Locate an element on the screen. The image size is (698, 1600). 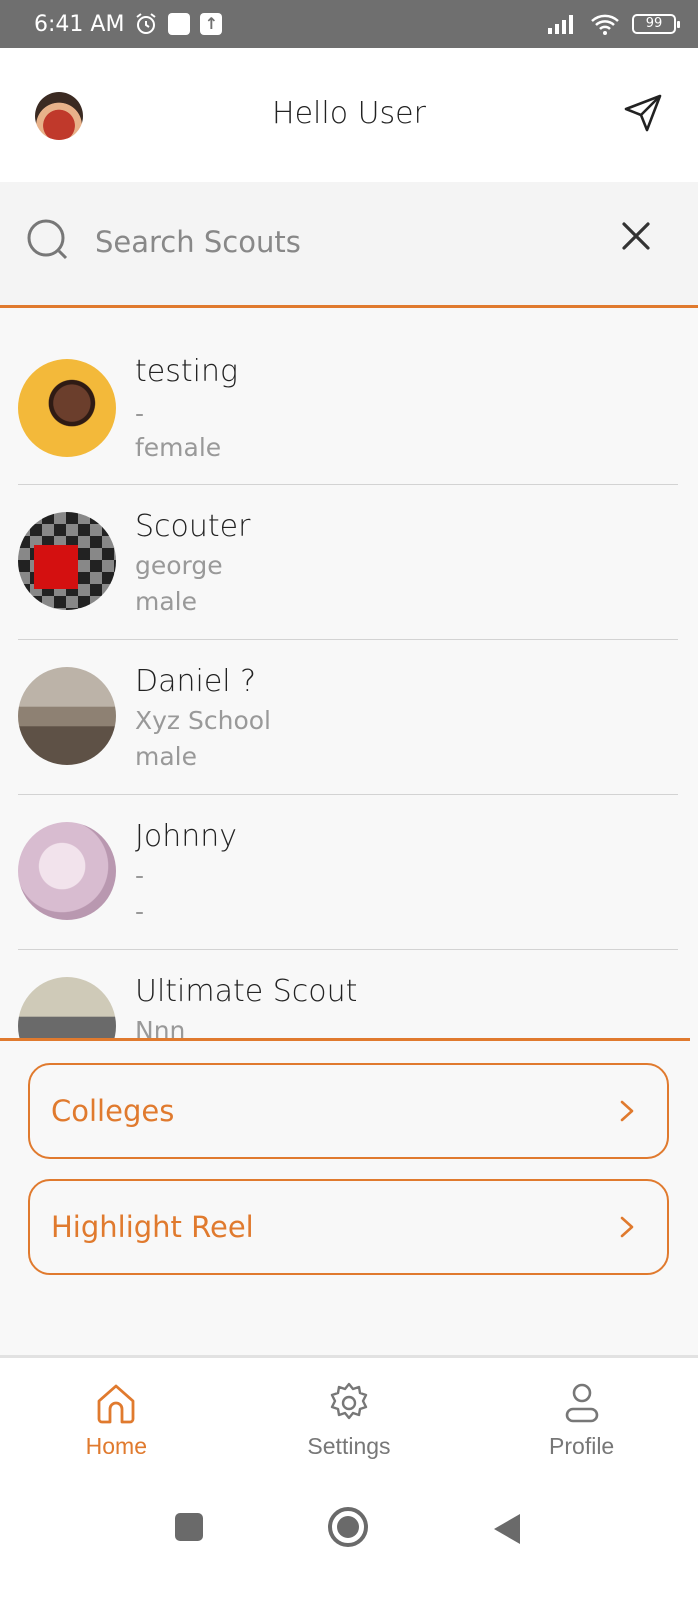
scout-school: Xyz School is located at coordinates (203, 720).